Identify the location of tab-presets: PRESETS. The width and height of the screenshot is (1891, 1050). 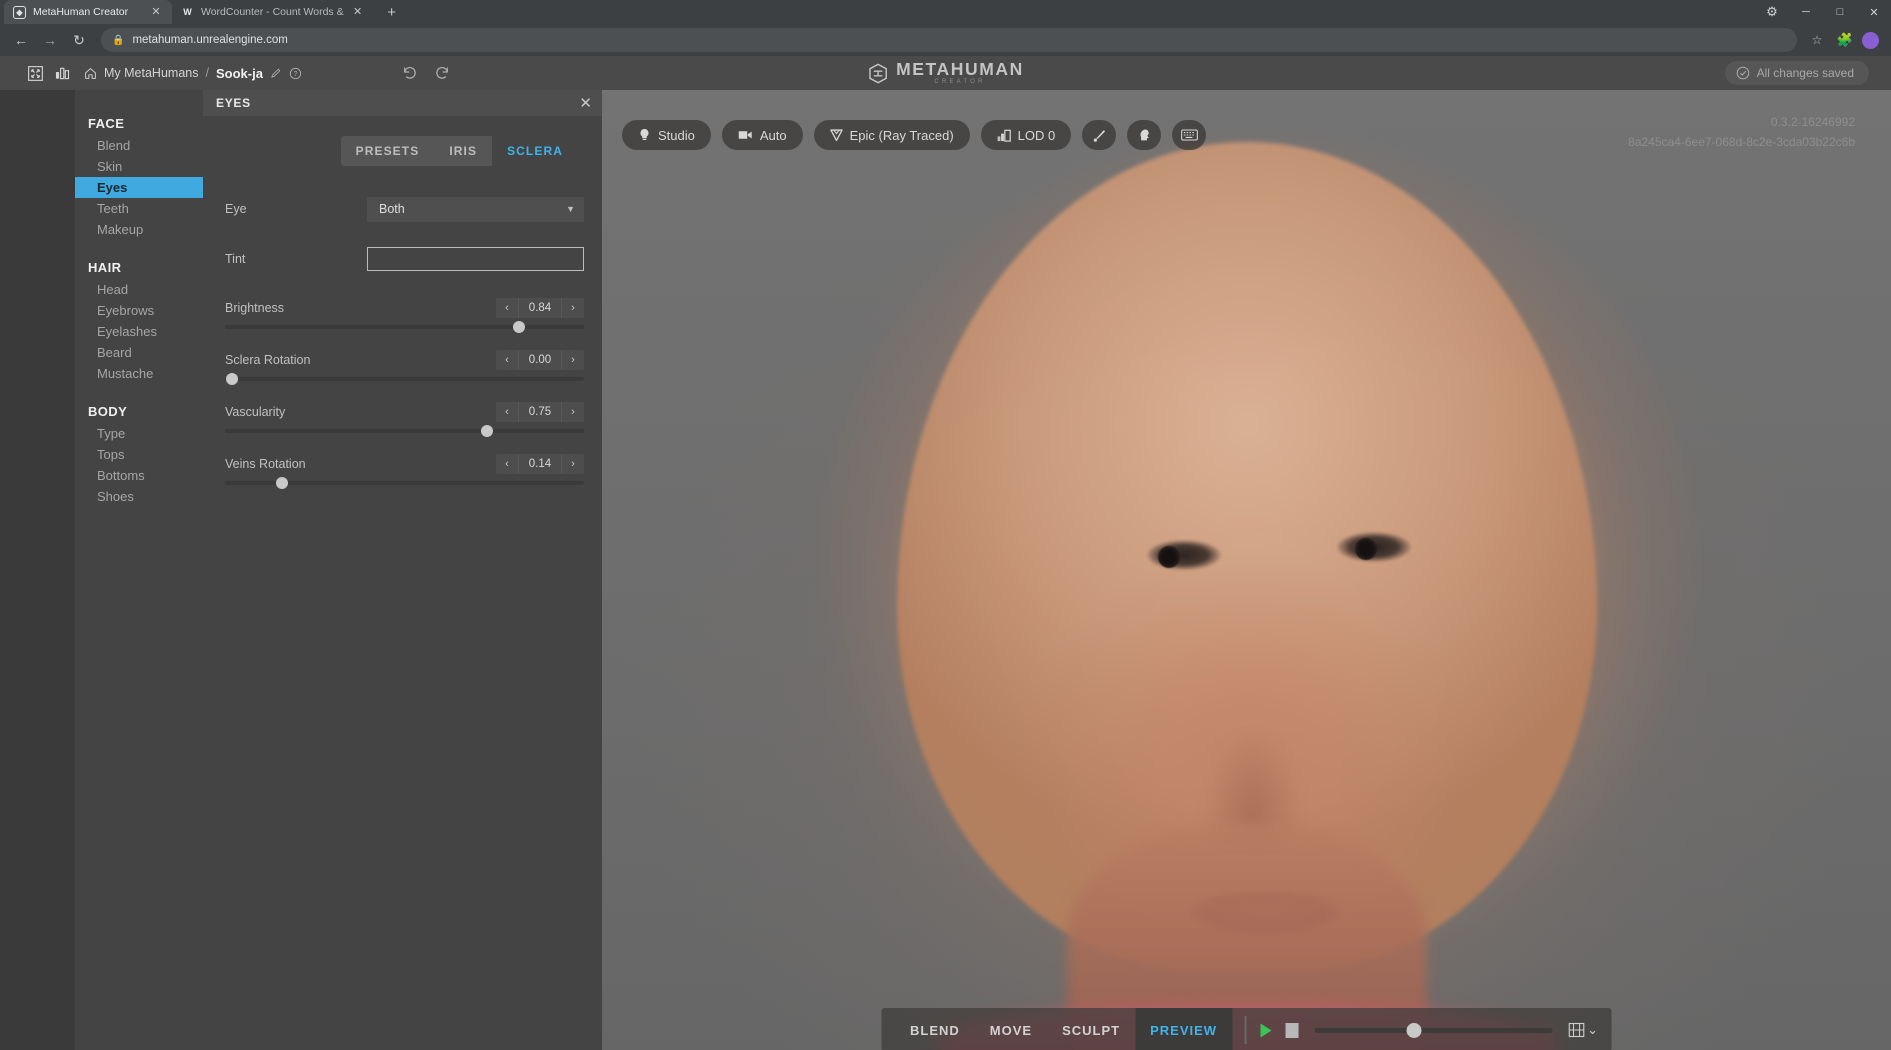
(388, 151).